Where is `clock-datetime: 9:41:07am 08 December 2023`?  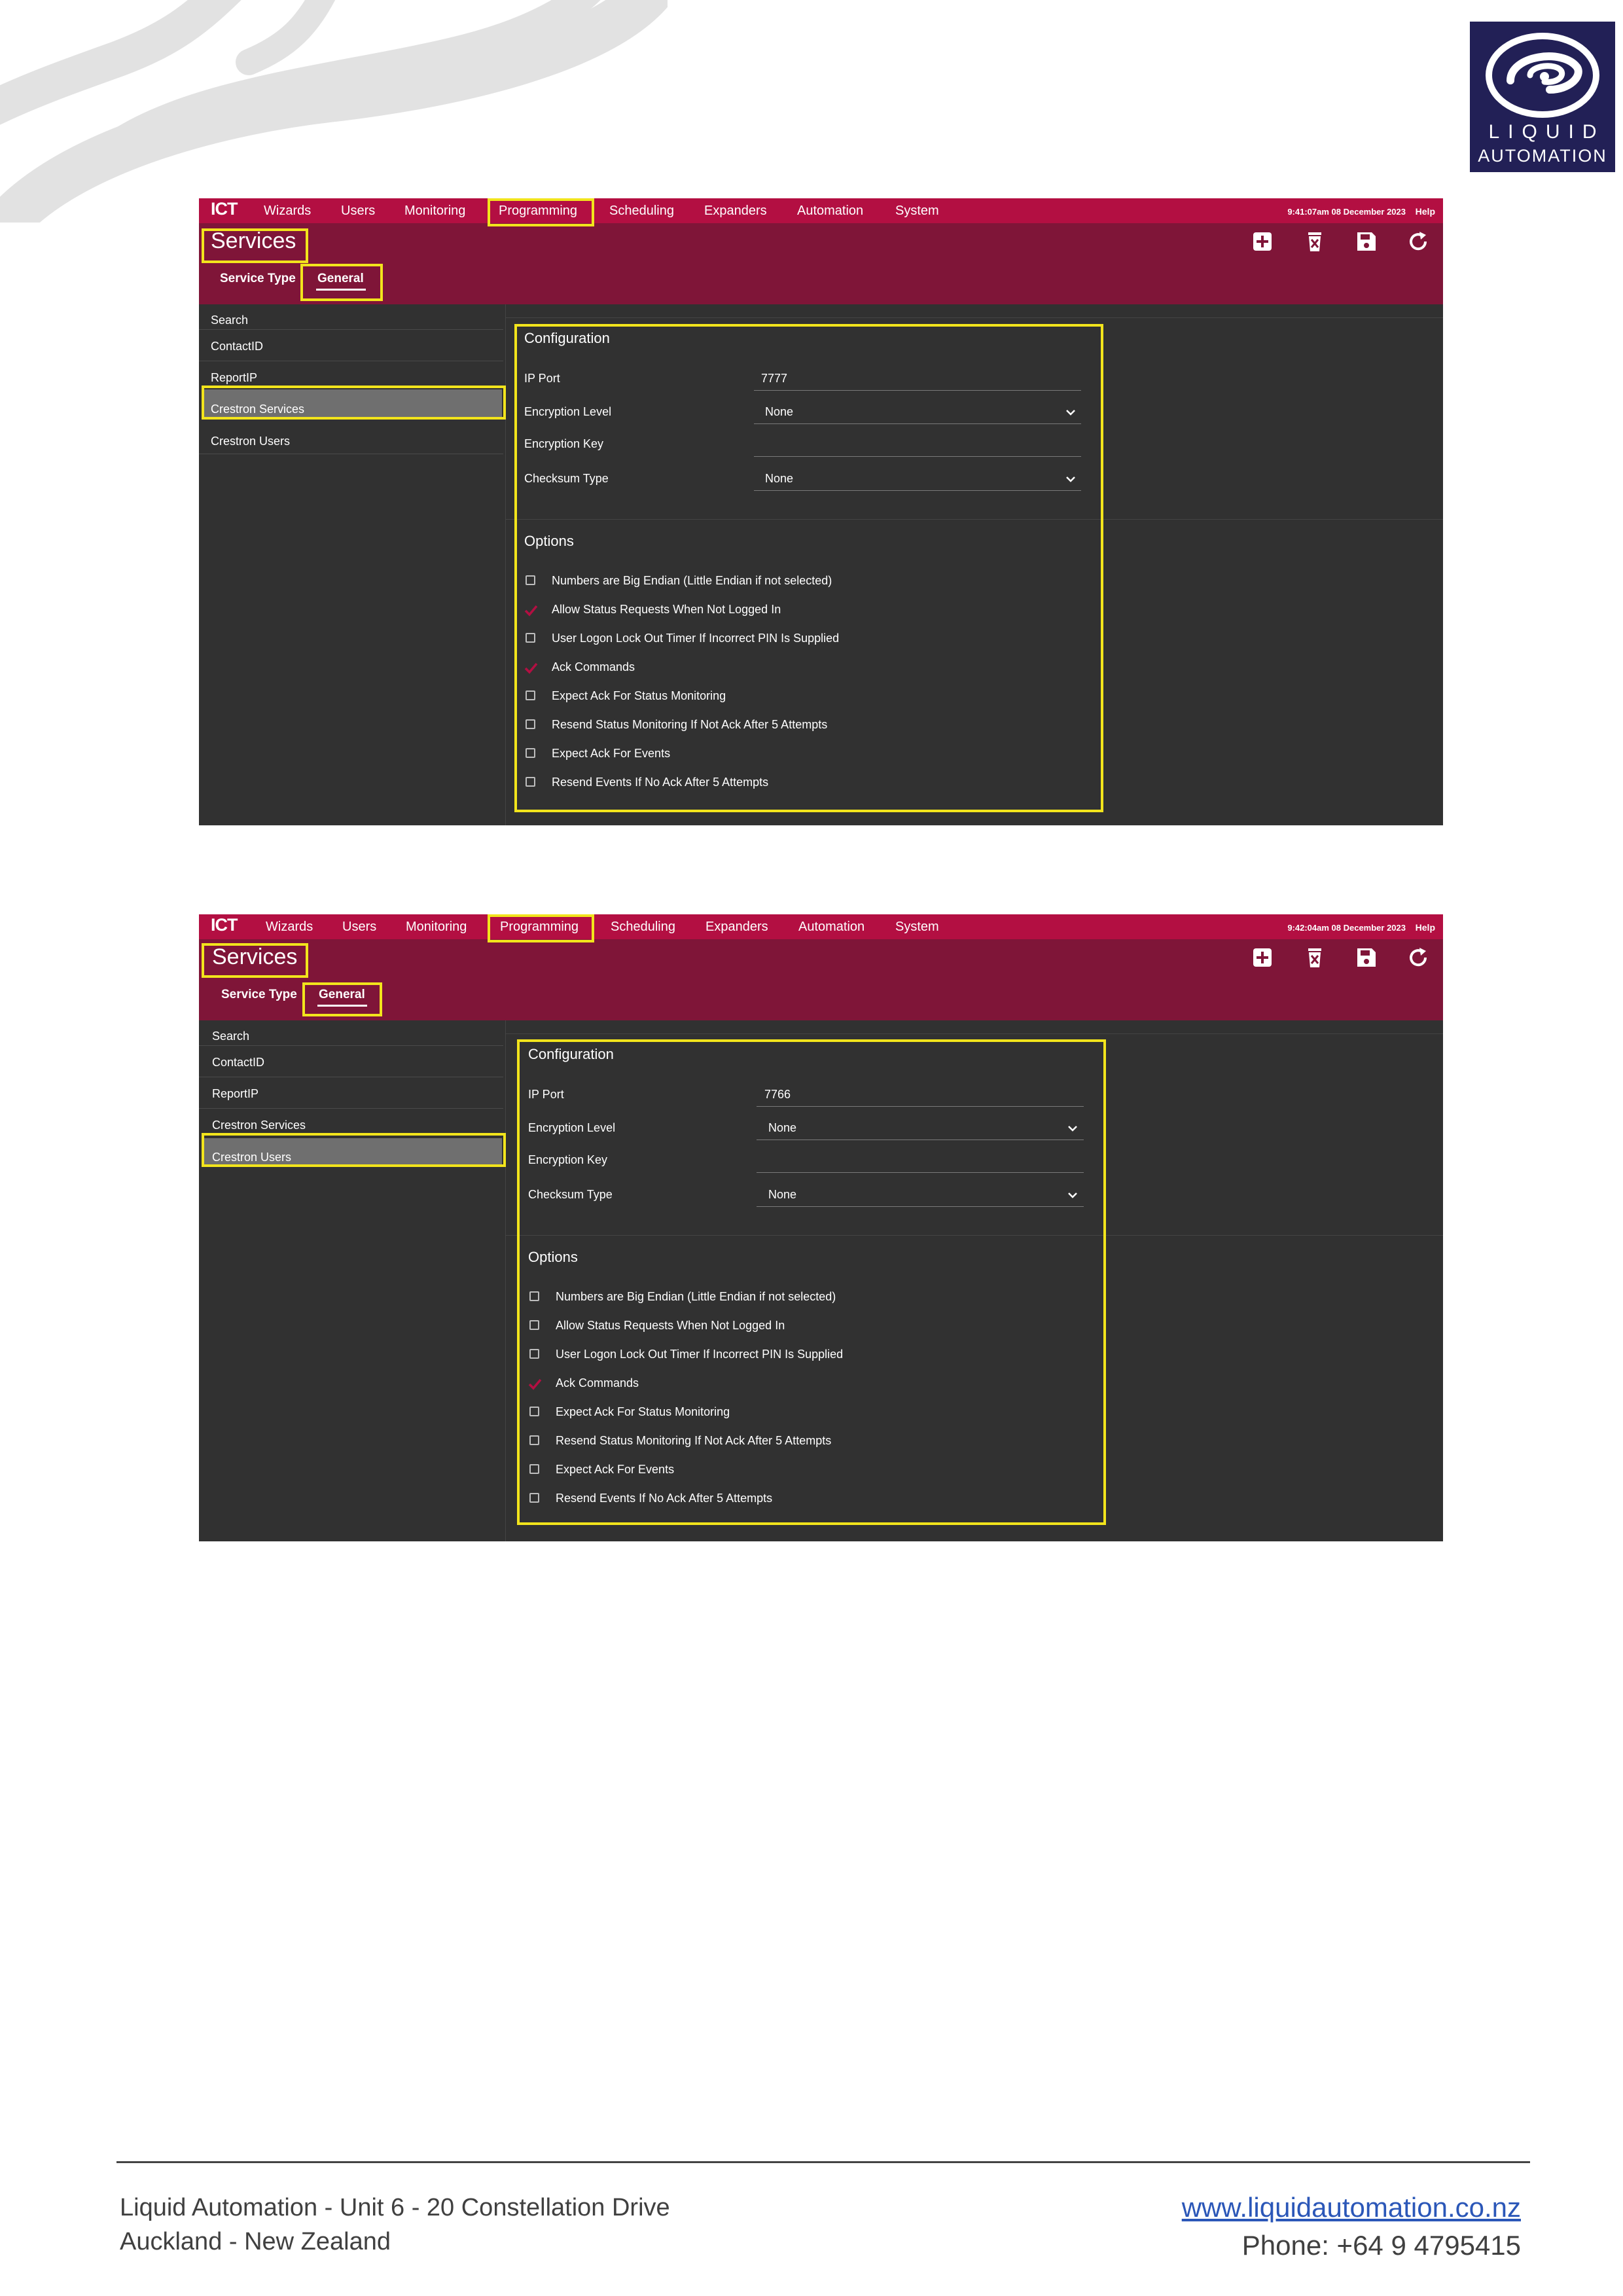 clock-datetime: 9:41:07am 08 December 2023 is located at coordinates (1346, 212).